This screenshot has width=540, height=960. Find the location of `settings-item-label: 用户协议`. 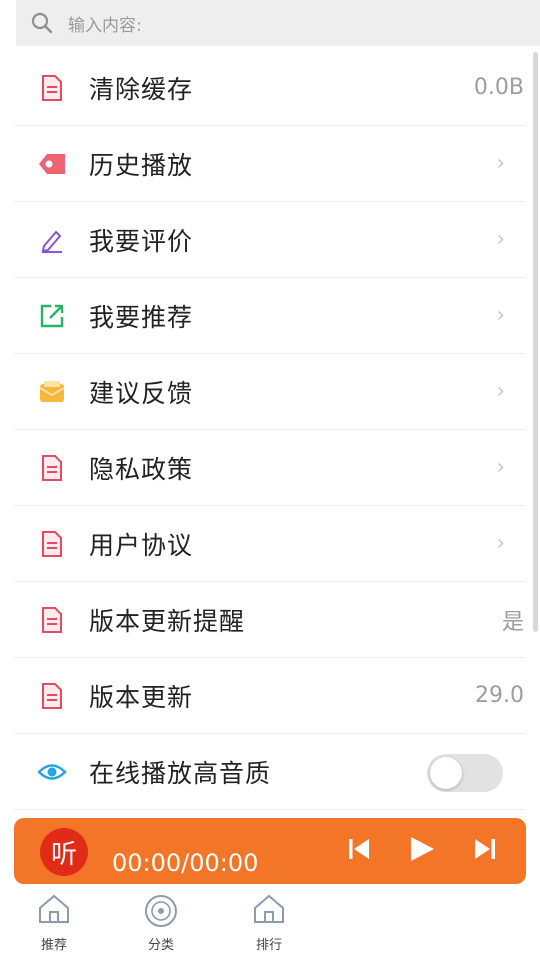

settings-item-label: 用户协议 is located at coordinates (141, 545).